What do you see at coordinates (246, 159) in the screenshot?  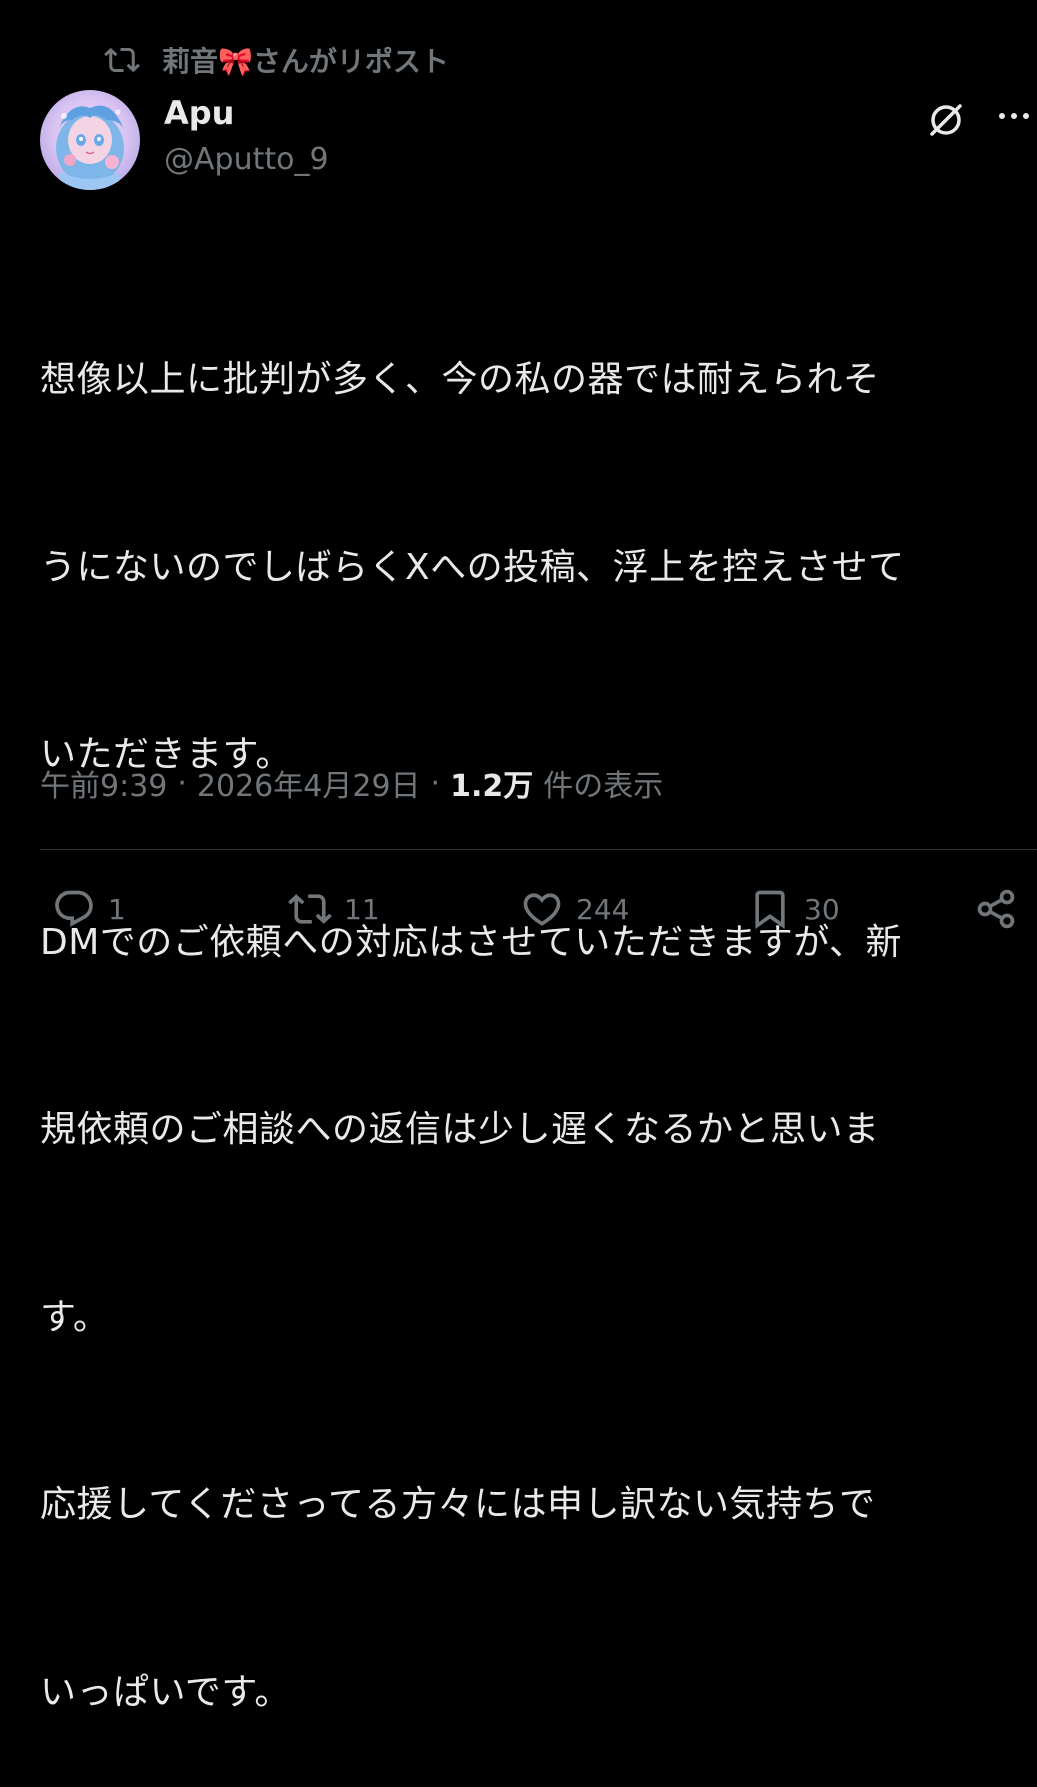 I see `user-handle: @Aputto_9` at bounding box center [246, 159].